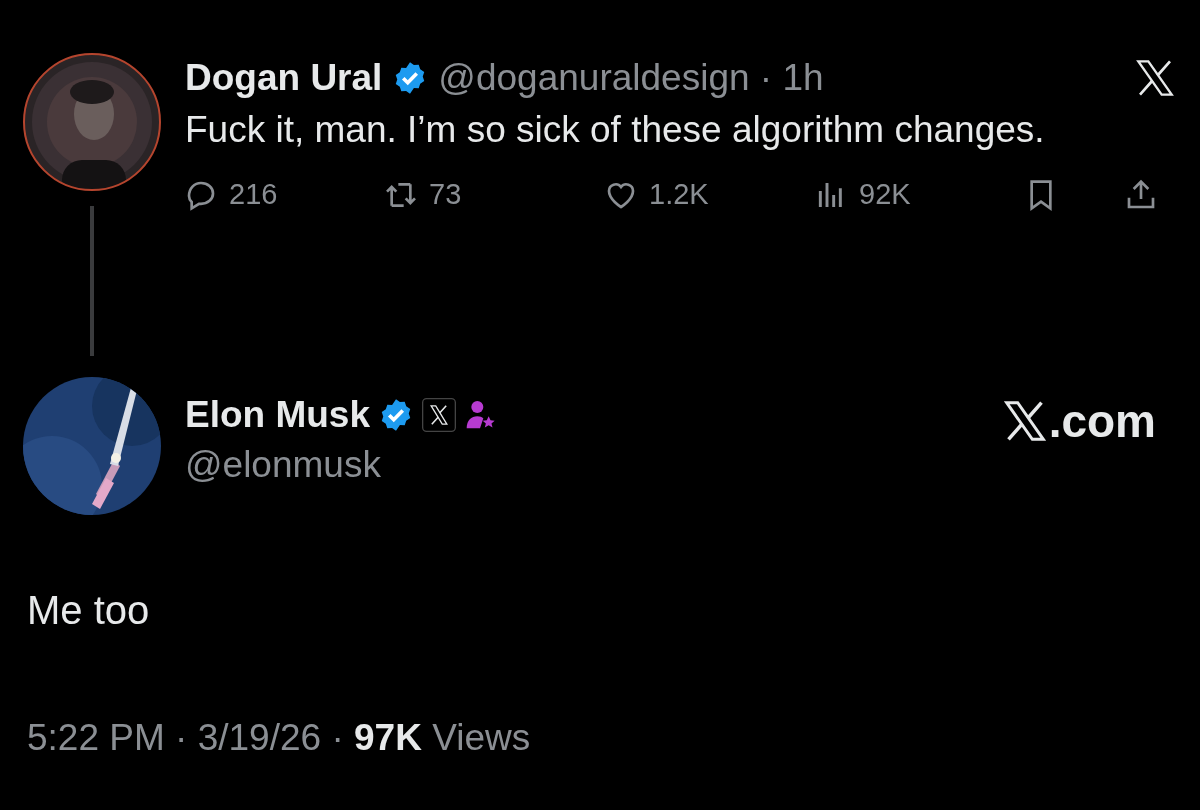 The image size is (1200, 810). Describe the element at coordinates (615, 130) in the screenshot. I see `post-text: Fuck it, man. I’m so sick of these algorithm changes.` at that location.